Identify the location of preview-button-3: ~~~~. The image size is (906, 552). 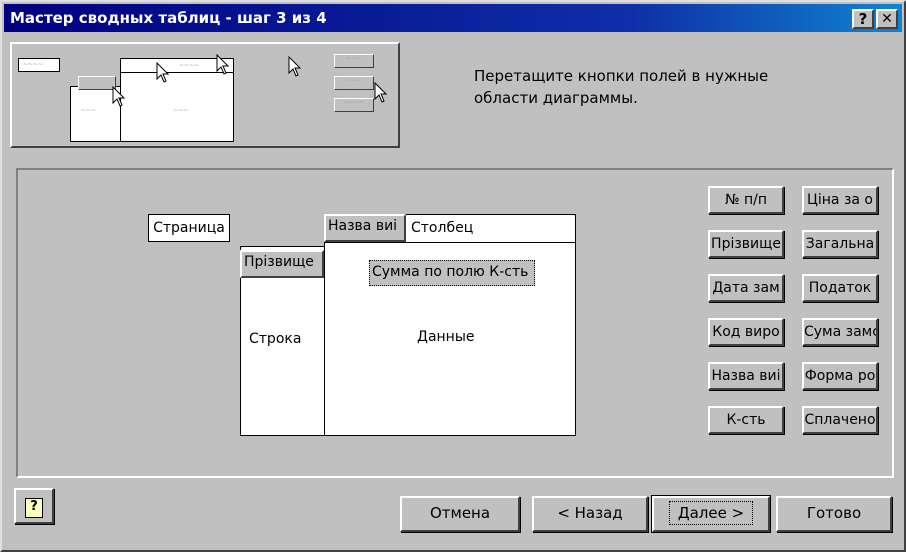
(354, 105).